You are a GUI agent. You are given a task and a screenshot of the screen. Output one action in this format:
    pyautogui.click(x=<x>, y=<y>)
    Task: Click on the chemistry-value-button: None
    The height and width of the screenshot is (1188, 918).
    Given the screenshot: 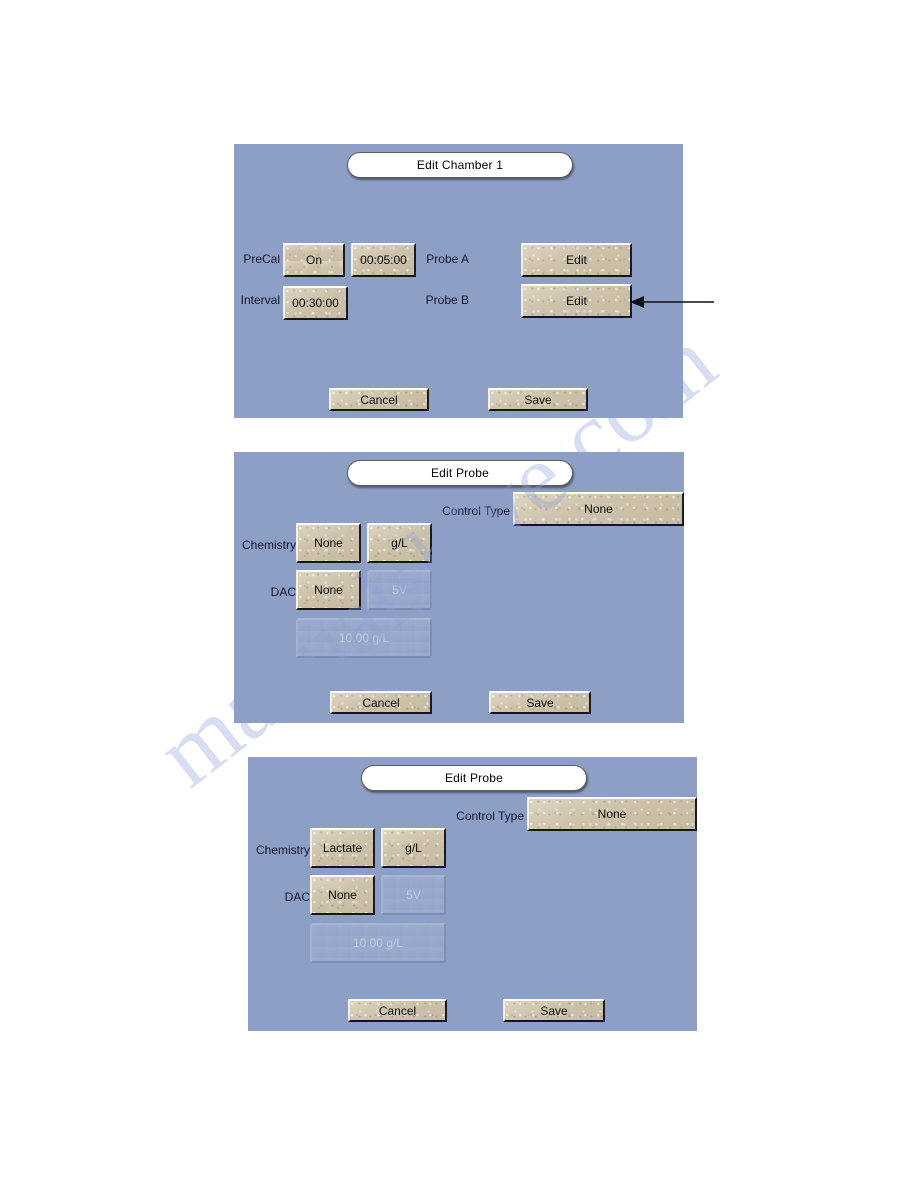 What is the action you would take?
    pyautogui.click(x=328, y=543)
    